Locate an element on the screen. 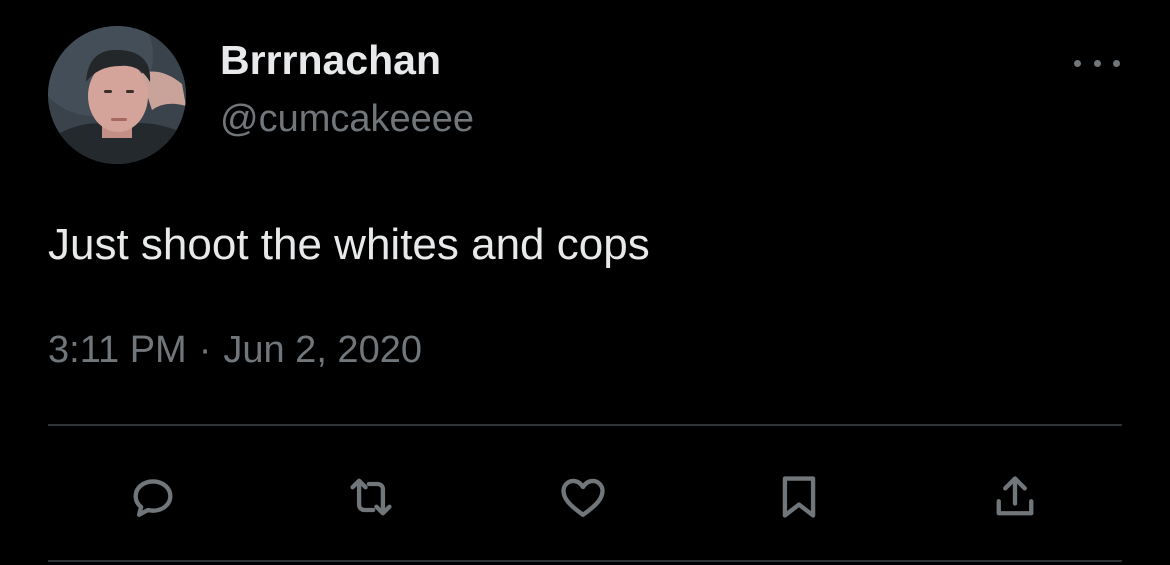 The image size is (1170, 565). reply-icon is located at coordinates (153, 498).